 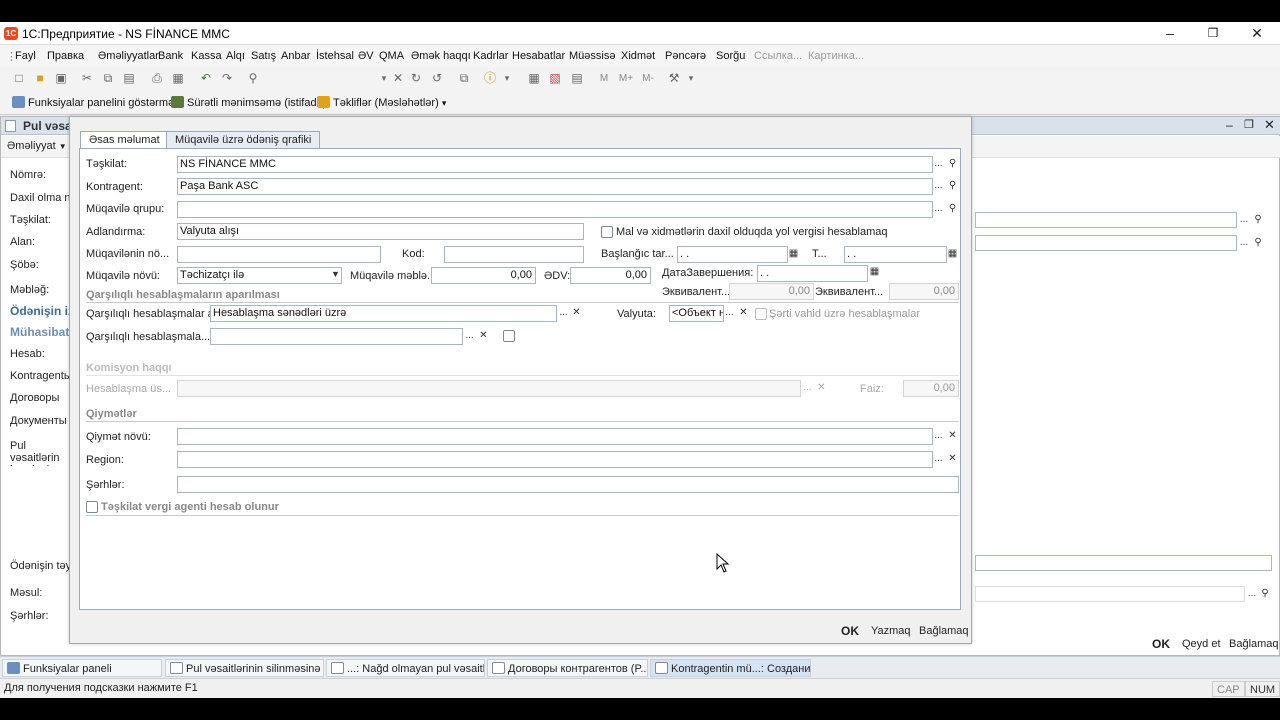 I want to click on equivalent-1-field: 0,00, so click(x=771, y=291).